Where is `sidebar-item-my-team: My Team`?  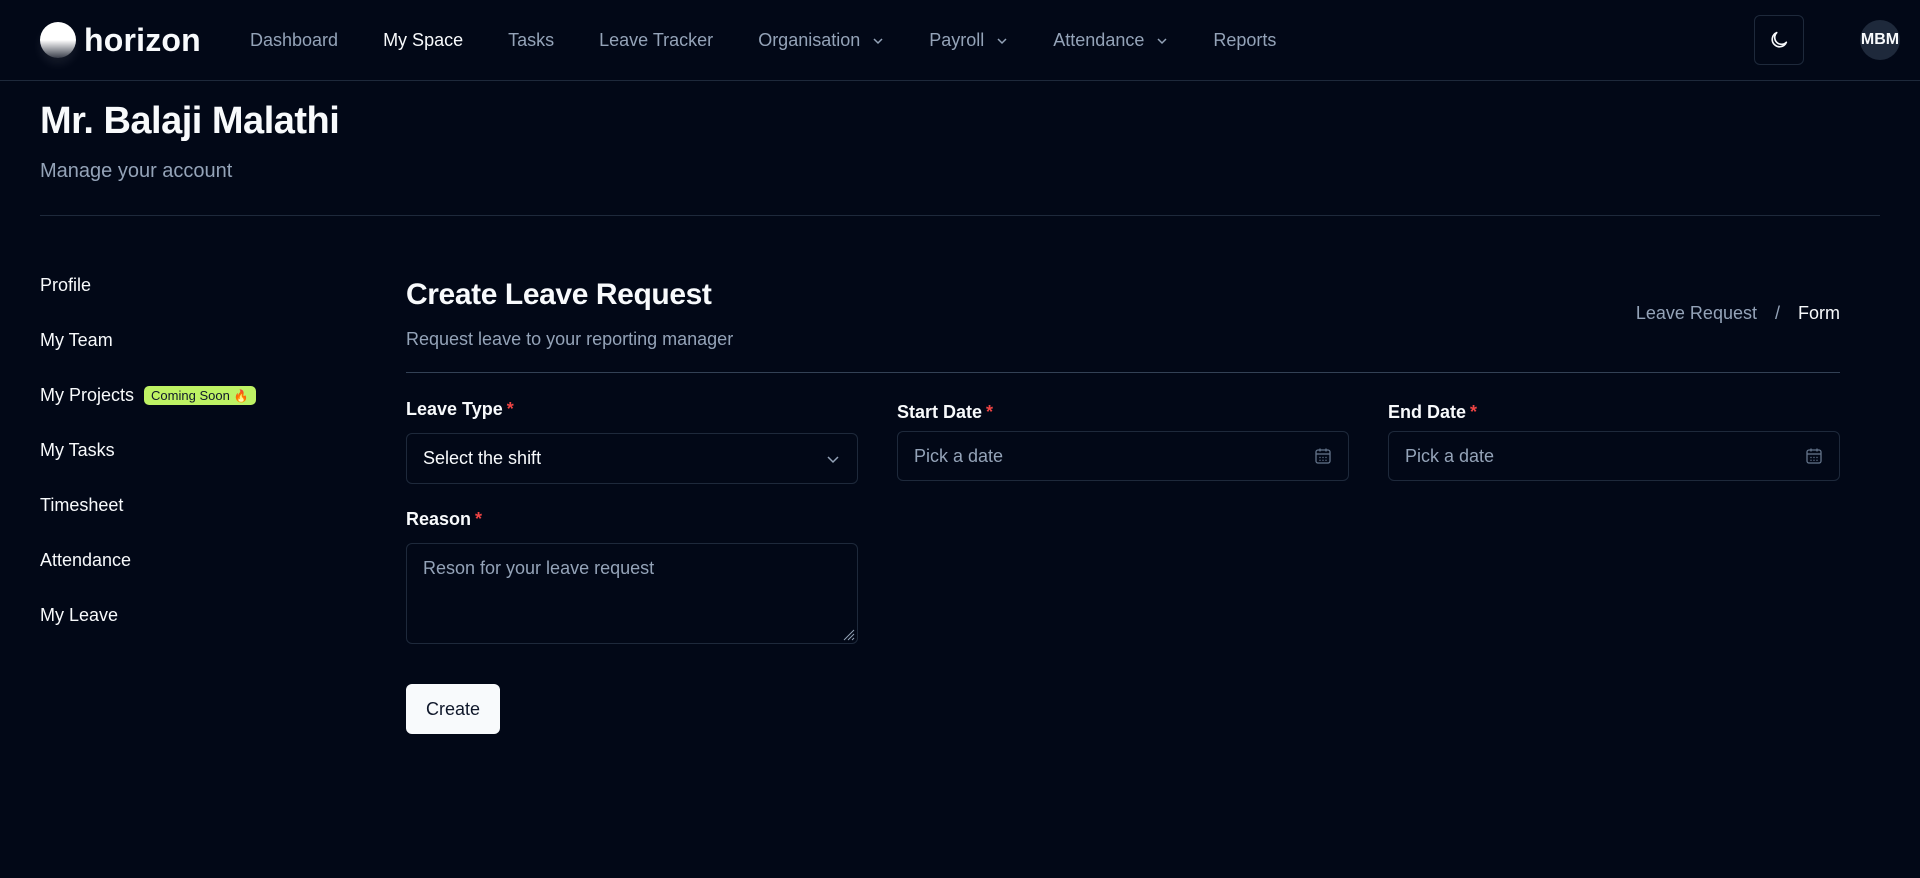
sidebar-item-my-team: My Team is located at coordinates (148, 340).